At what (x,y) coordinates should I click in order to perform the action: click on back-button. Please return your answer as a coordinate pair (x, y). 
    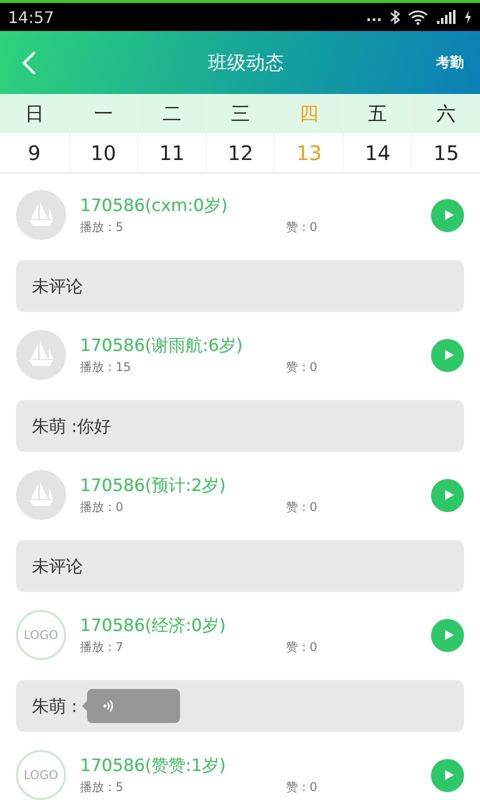
    Looking at the image, I should click on (29, 62).